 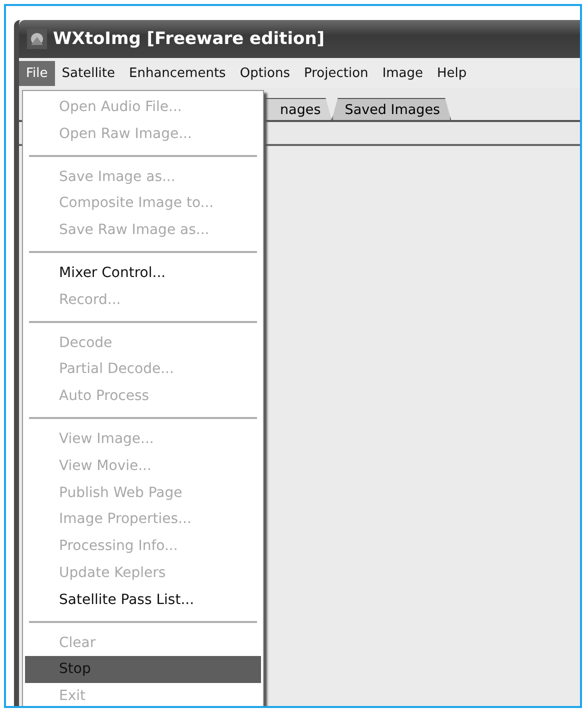 What do you see at coordinates (37, 73) in the screenshot?
I see `menu-bar-item: File` at bounding box center [37, 73].